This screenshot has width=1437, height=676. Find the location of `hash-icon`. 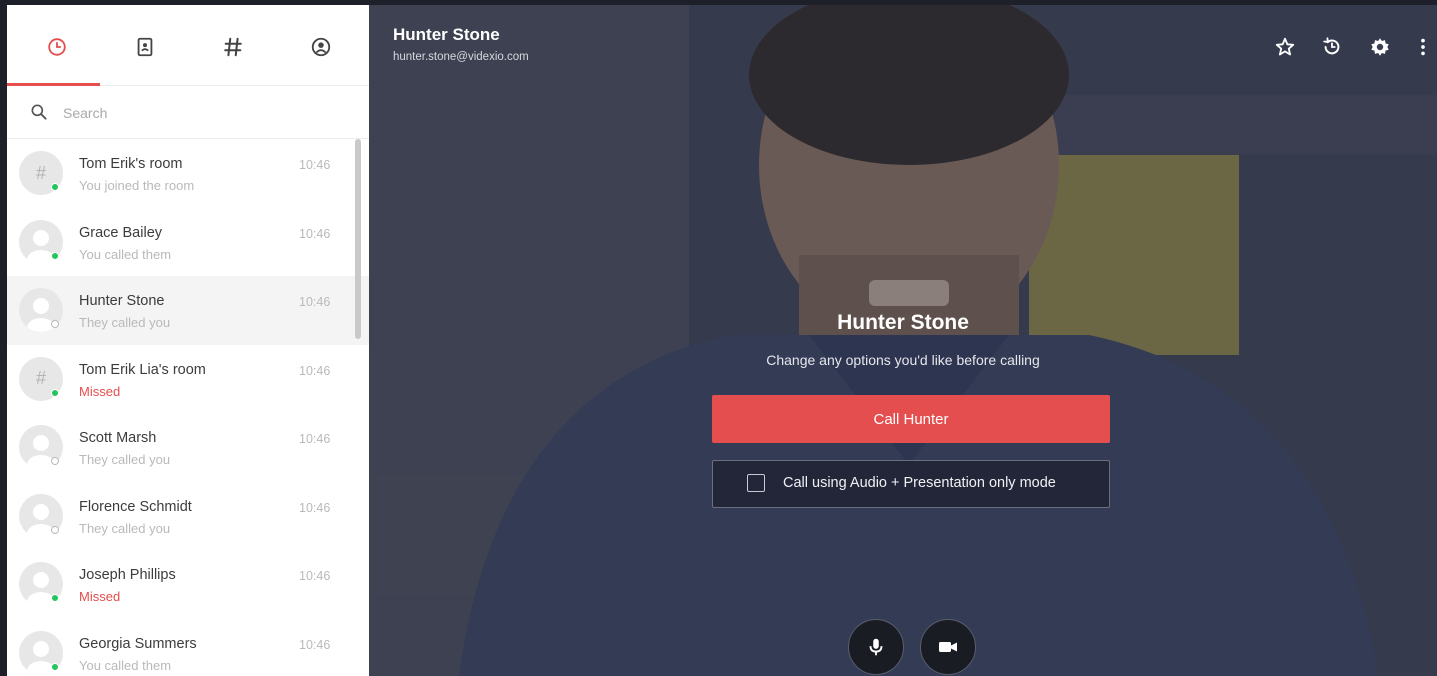

hash-icon is located at coordinates (233, 47).